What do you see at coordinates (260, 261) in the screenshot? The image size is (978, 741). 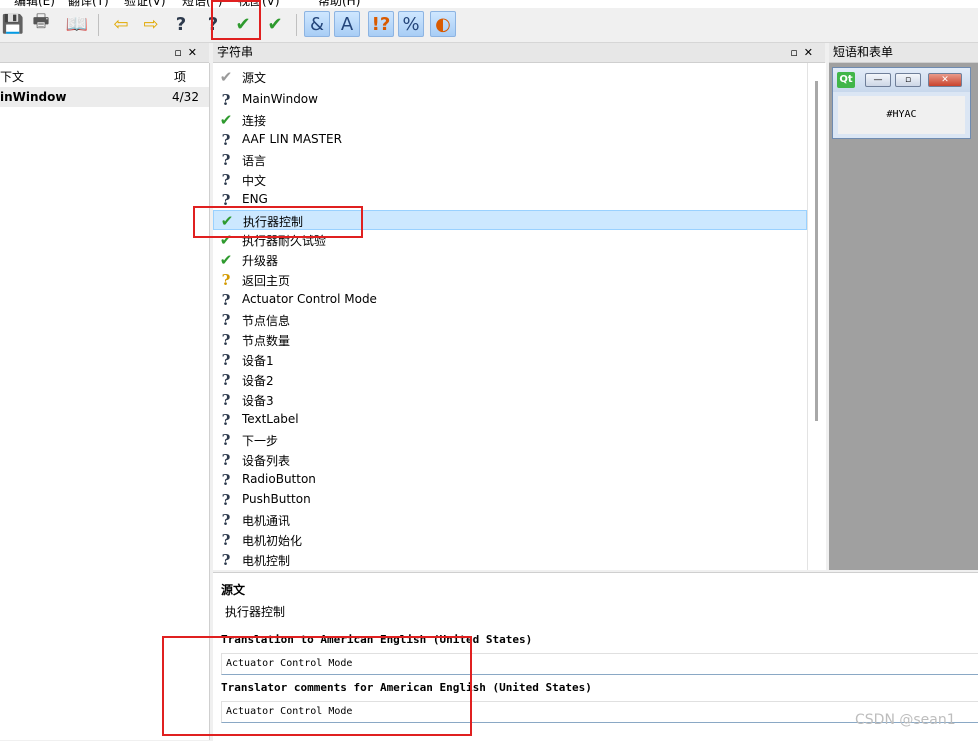 I see `string-source-text: 升级器` at bounding box center [260, 261].